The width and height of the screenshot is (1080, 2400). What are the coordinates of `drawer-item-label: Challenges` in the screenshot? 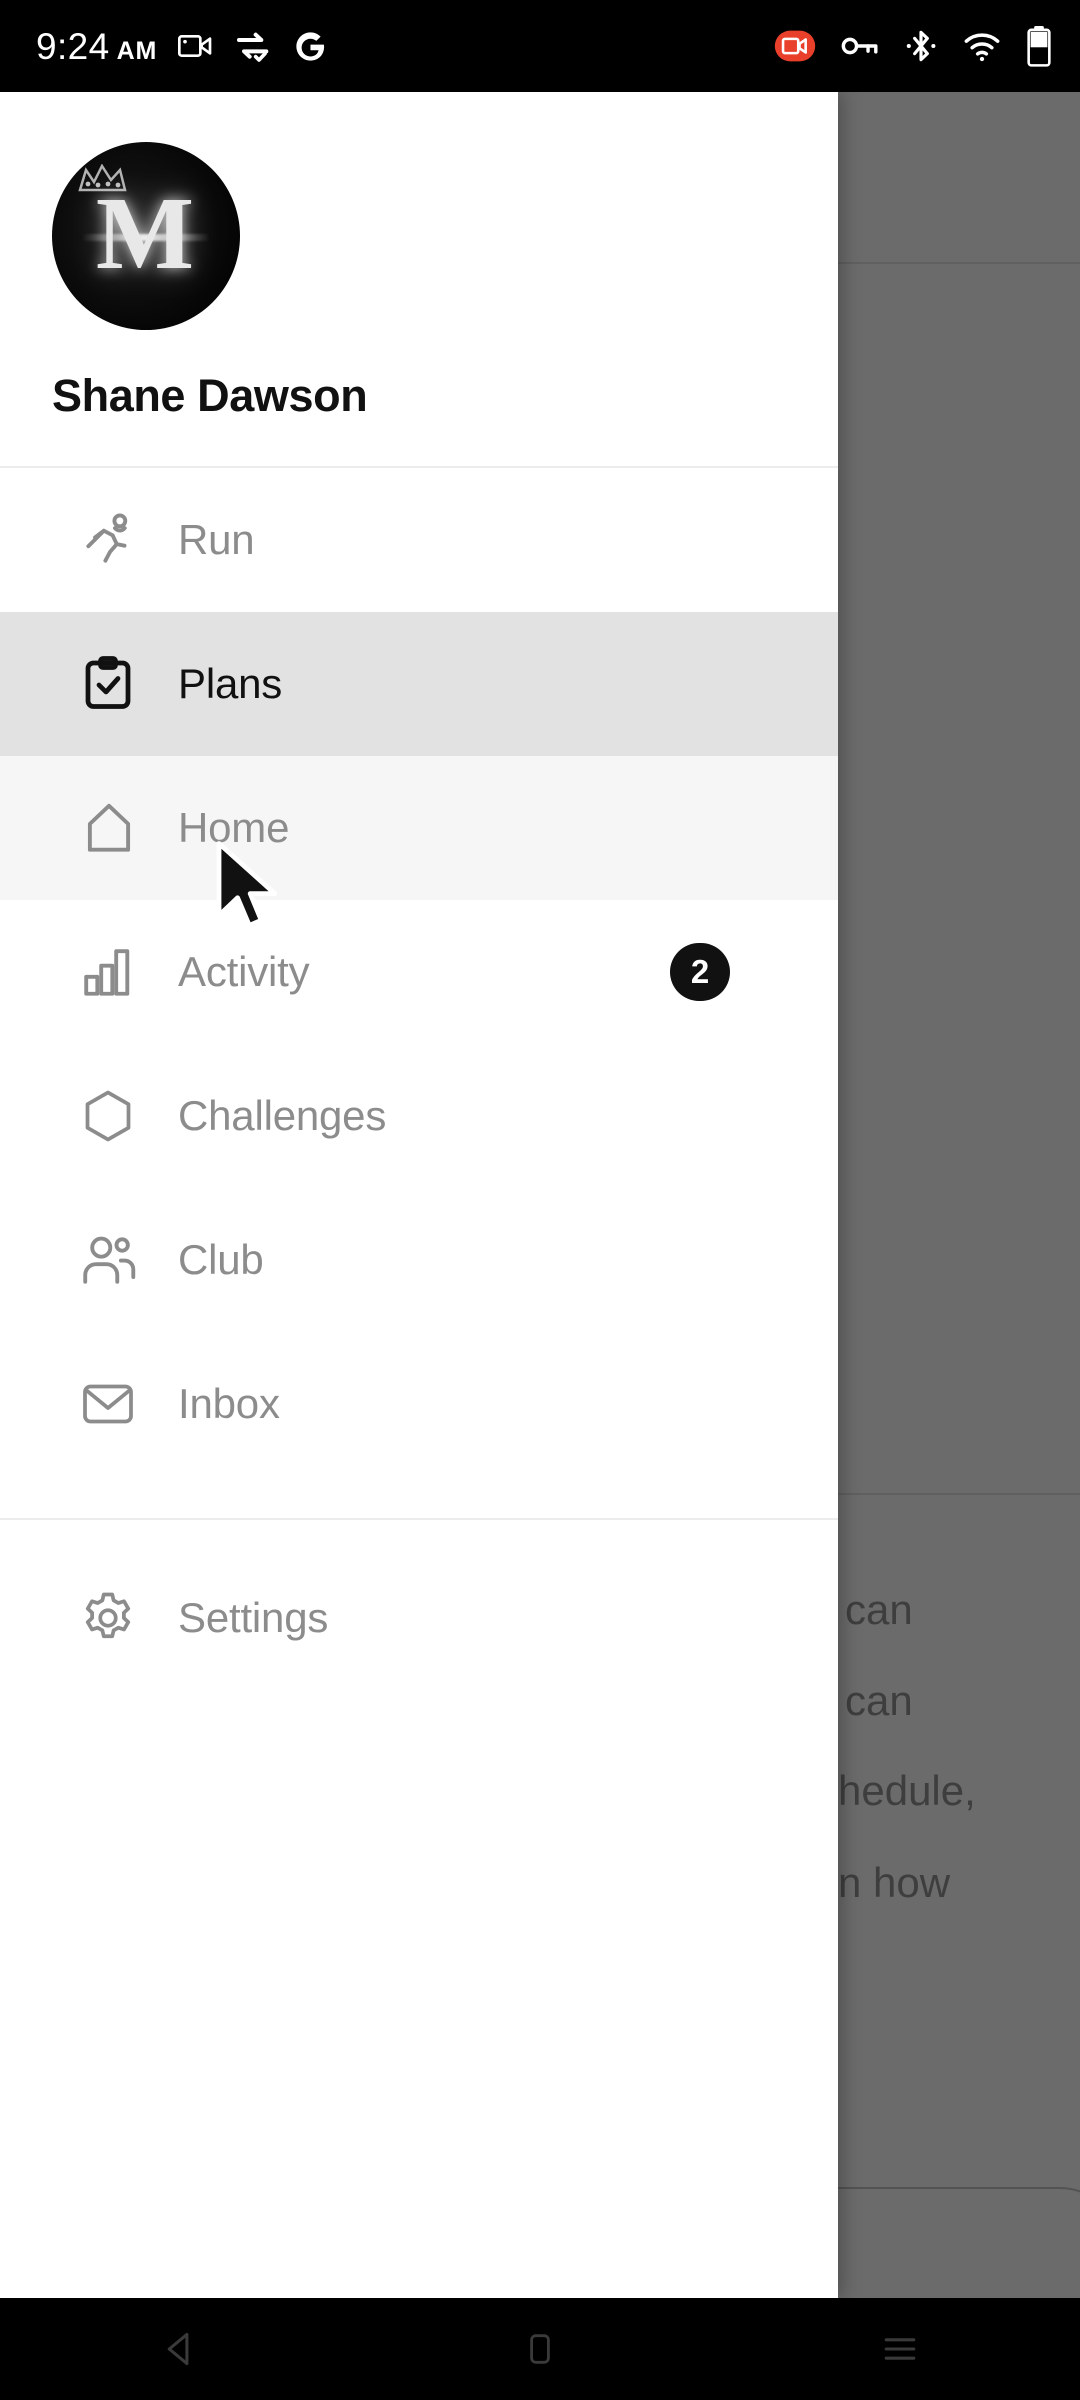 It's located at (282, 1115).